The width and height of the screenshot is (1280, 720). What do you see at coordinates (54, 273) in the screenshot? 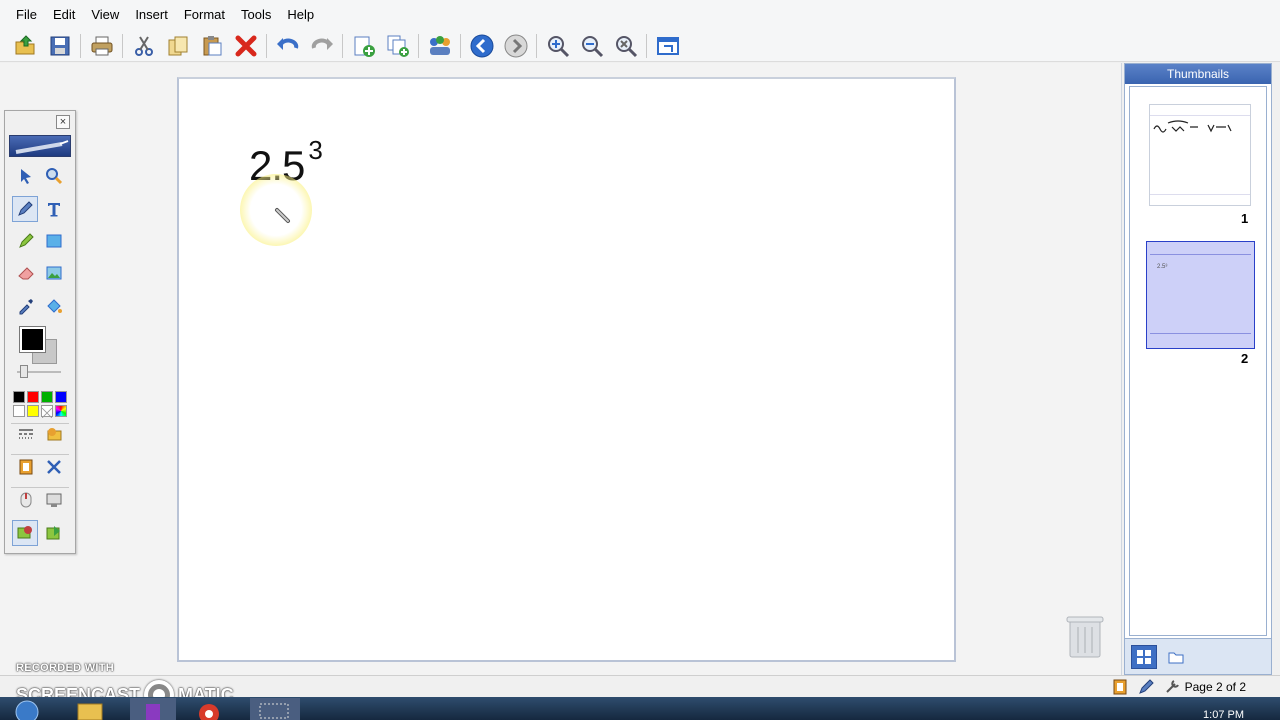
I see `image-tool-icon` at bounding box center [54, 273].